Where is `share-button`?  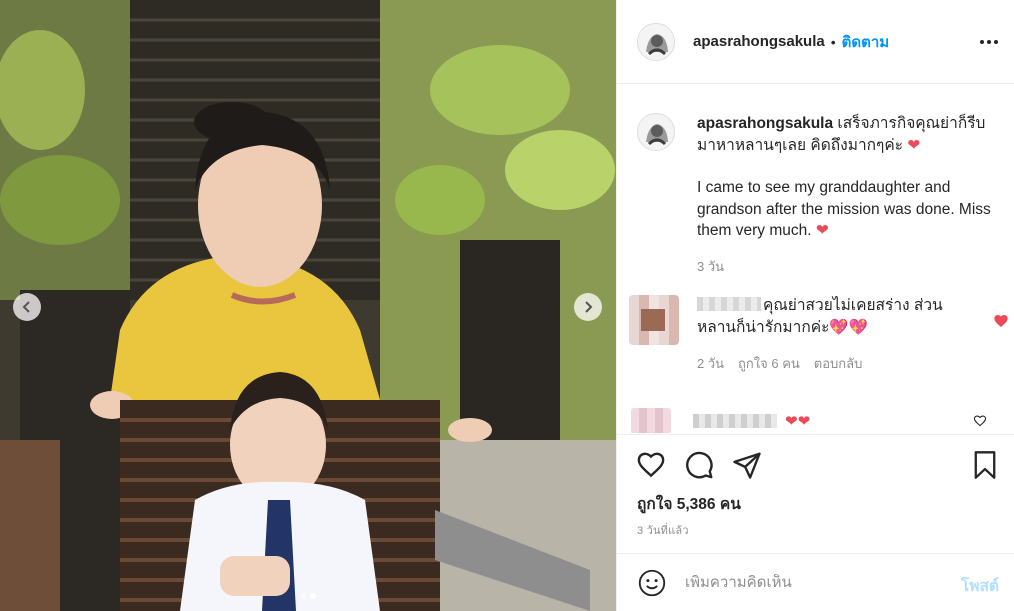 share-button is located at coordinates (747, 465).